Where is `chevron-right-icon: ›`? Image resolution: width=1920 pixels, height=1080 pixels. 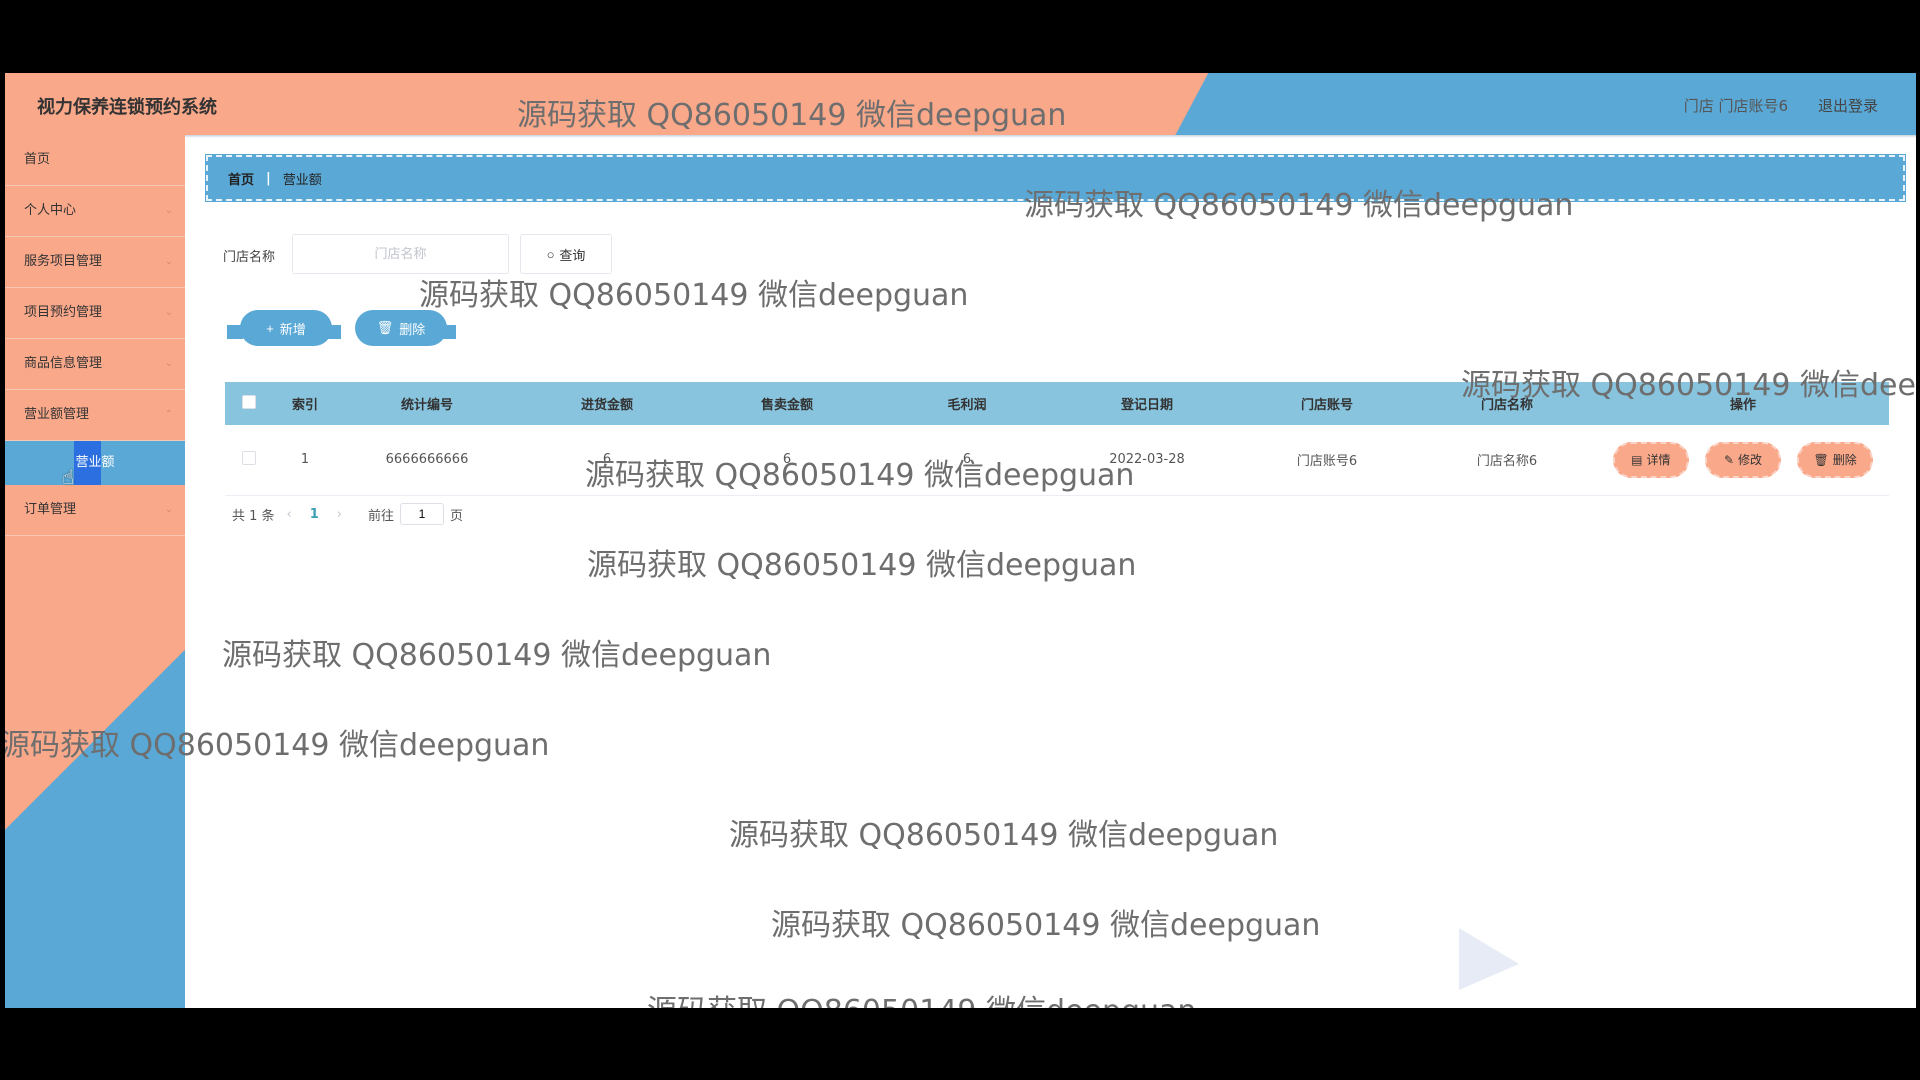 chevron-right-icon: › is located at coordinates (339, 514).